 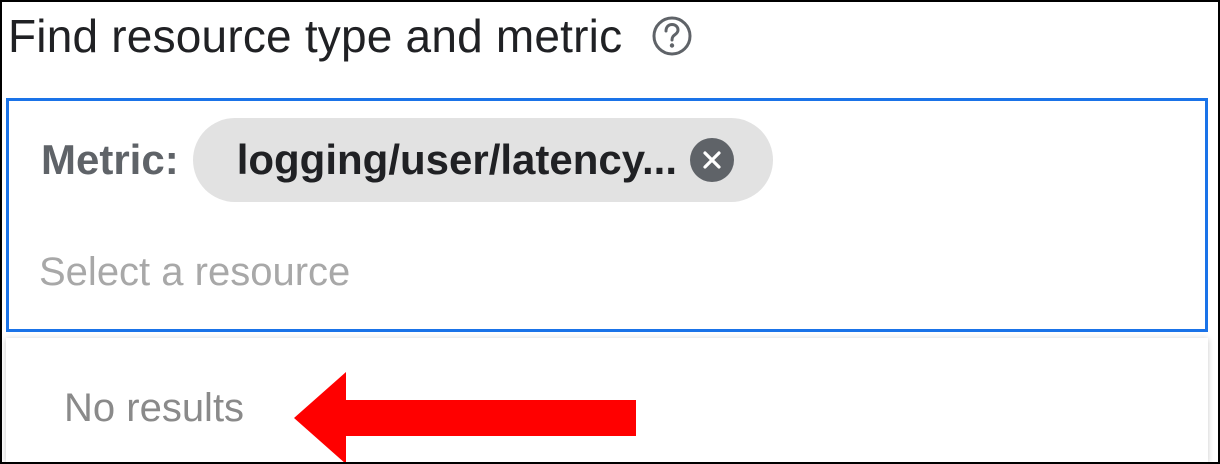 I want to click on help-icon, so click(x=672, y=36).